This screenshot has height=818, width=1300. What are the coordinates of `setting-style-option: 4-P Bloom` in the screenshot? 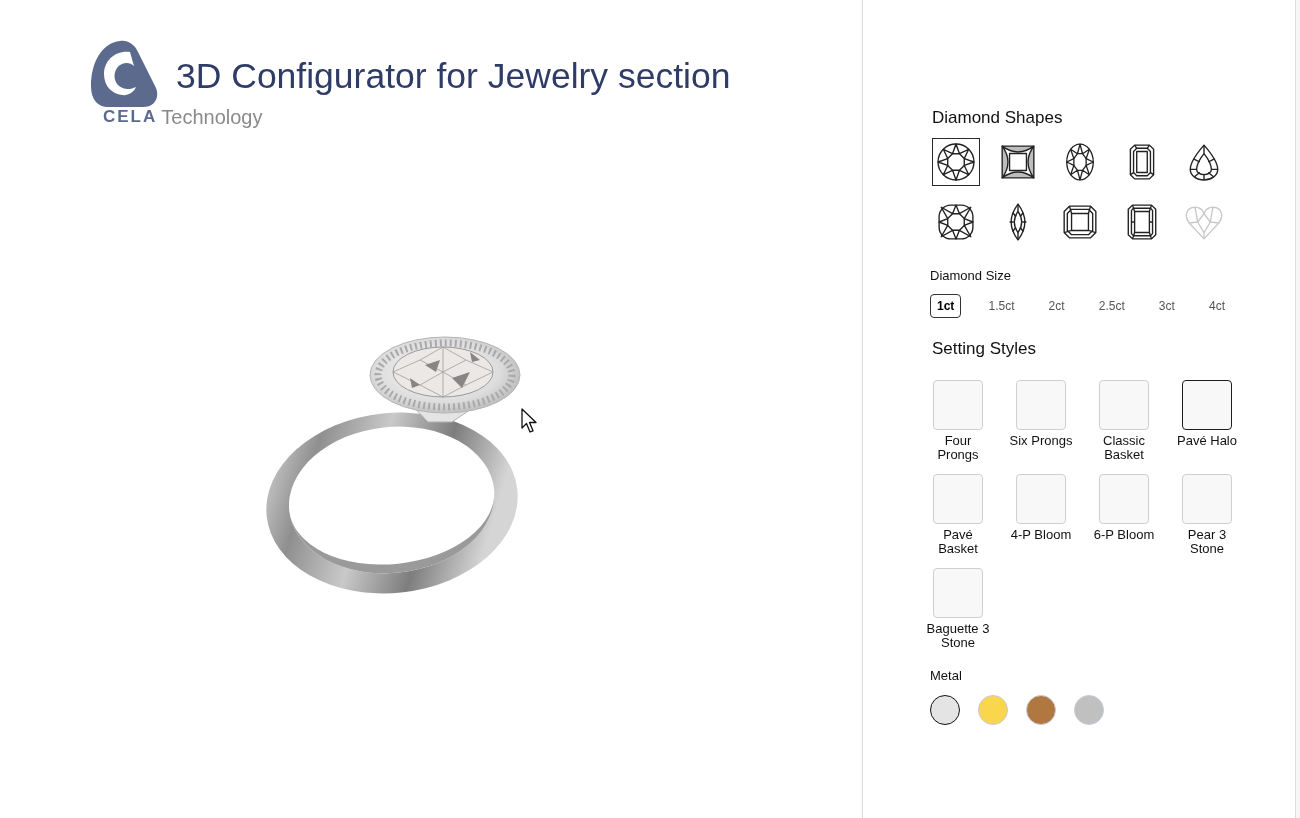 It's located at (1041, 515).